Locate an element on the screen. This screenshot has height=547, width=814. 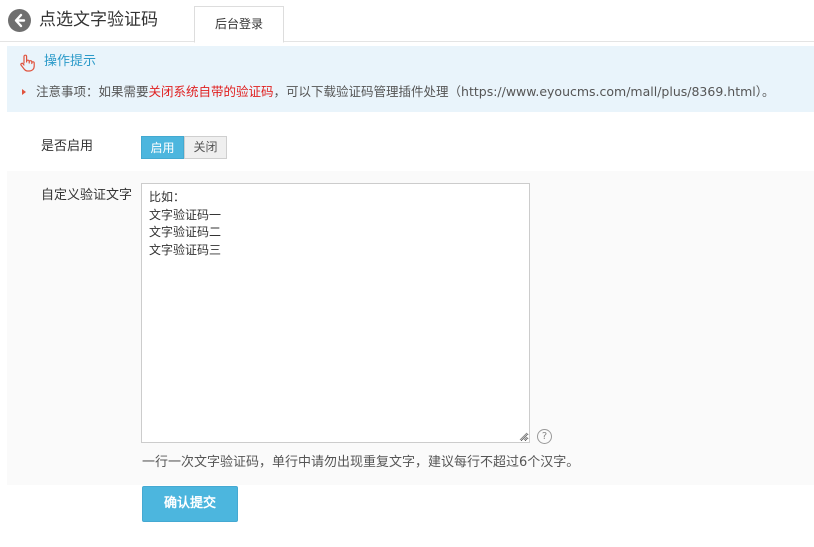
enable-label: 是否启用 is located at coordinates (67, 146).